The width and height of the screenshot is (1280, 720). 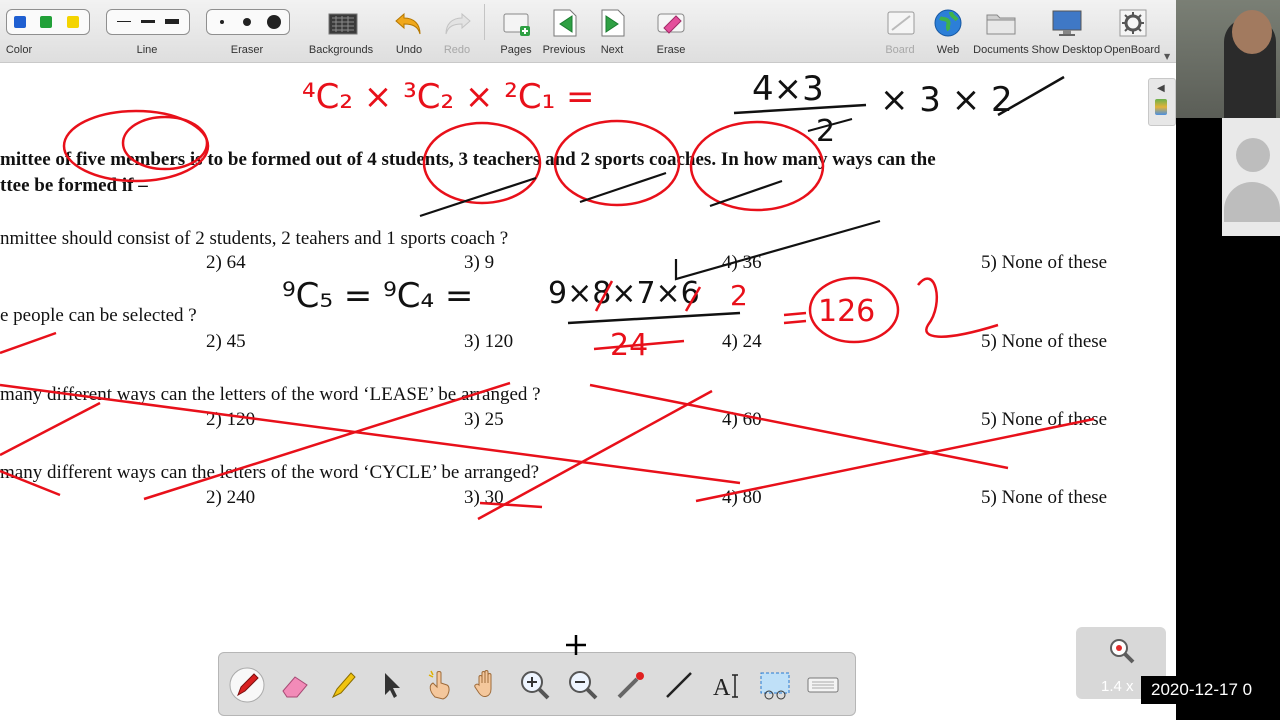 What do you see at coordinates (1001, 23) in the screenshot?
I see `documents-folder-icon` at bounding box center [1001, 23].